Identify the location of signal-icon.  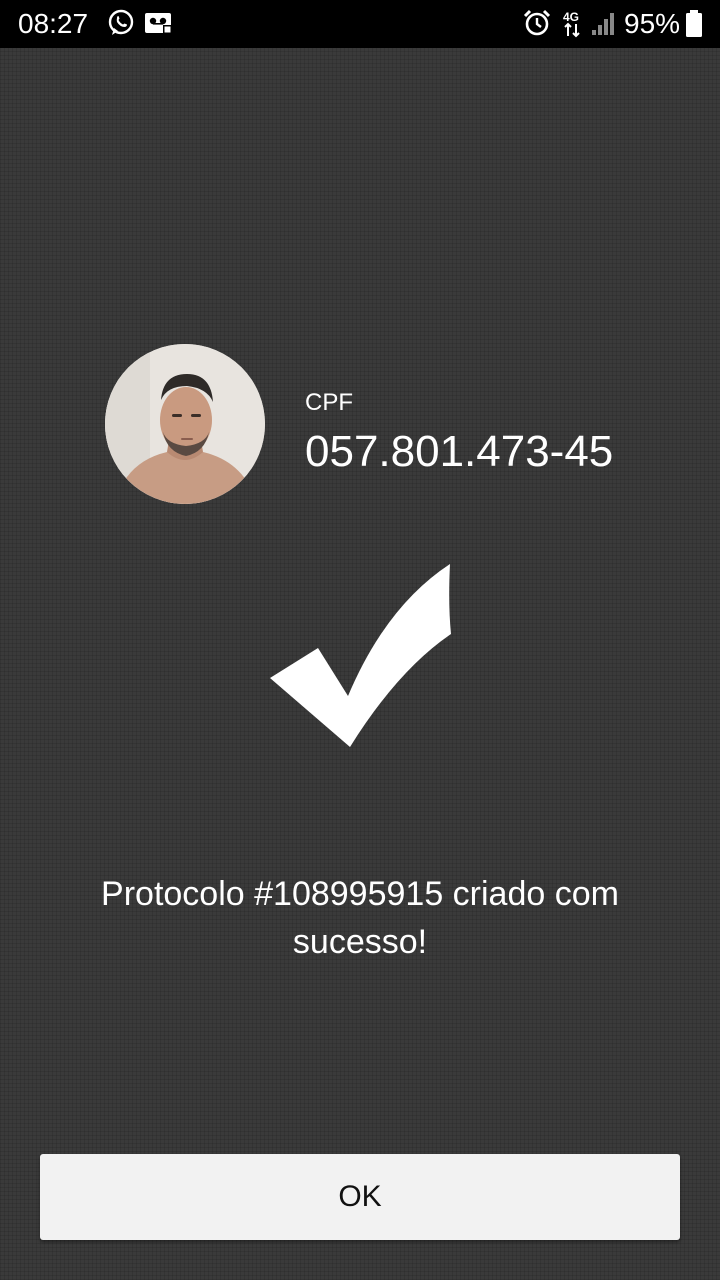
(603, 24).